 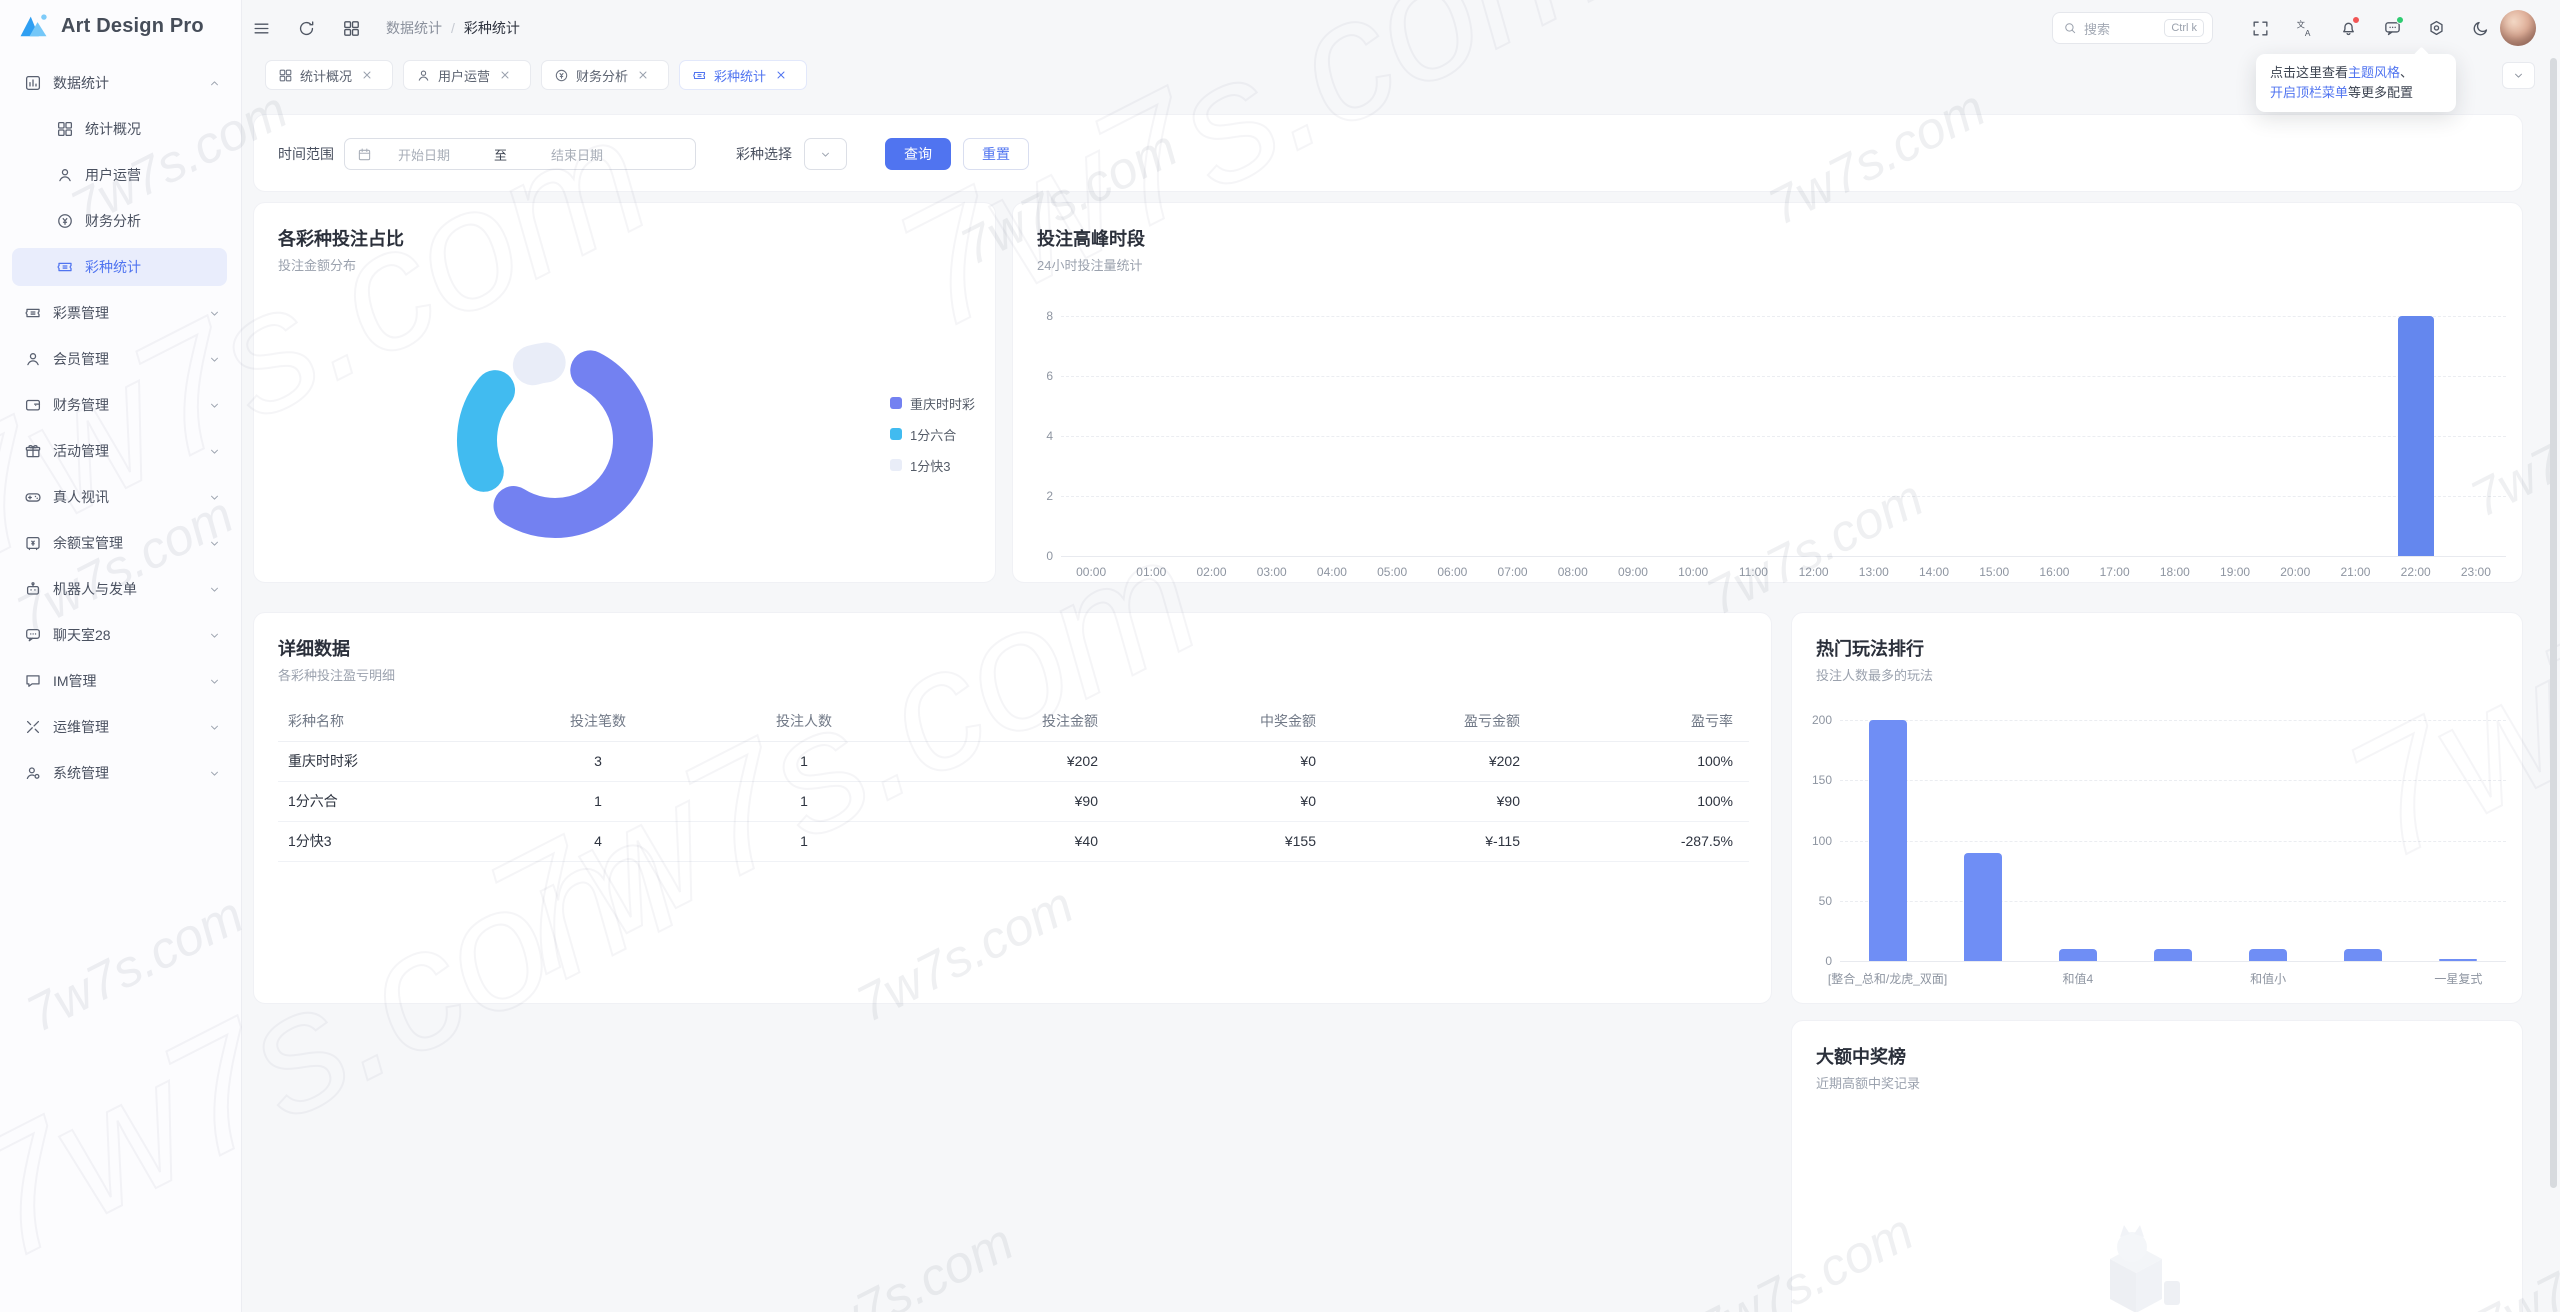 What do you see at coordinates (1013, 841) in the screenshot?
I see `table-row: 1分快3 4 1 ¥40 ¥155 ¥-115 -287.5%` at bounding box center [1013, 841].